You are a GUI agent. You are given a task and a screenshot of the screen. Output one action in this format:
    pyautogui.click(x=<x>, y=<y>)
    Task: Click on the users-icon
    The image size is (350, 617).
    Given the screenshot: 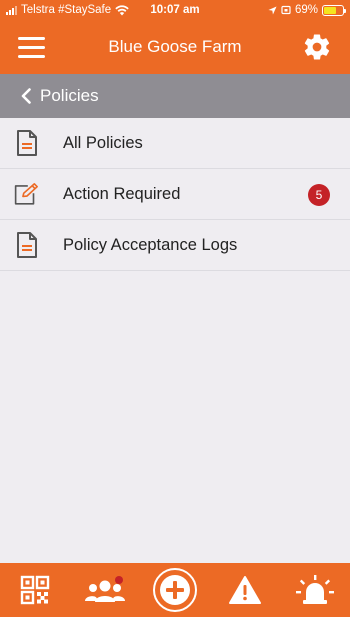 What is the action you would take?
    pyautogui.click(x=105, y=589)
    